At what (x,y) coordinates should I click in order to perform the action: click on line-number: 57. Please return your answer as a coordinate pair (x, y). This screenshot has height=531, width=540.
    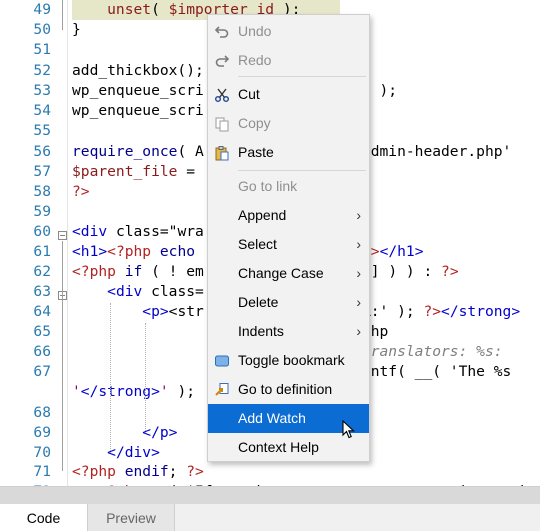
    Looking at the image, I should click on (42, 171).